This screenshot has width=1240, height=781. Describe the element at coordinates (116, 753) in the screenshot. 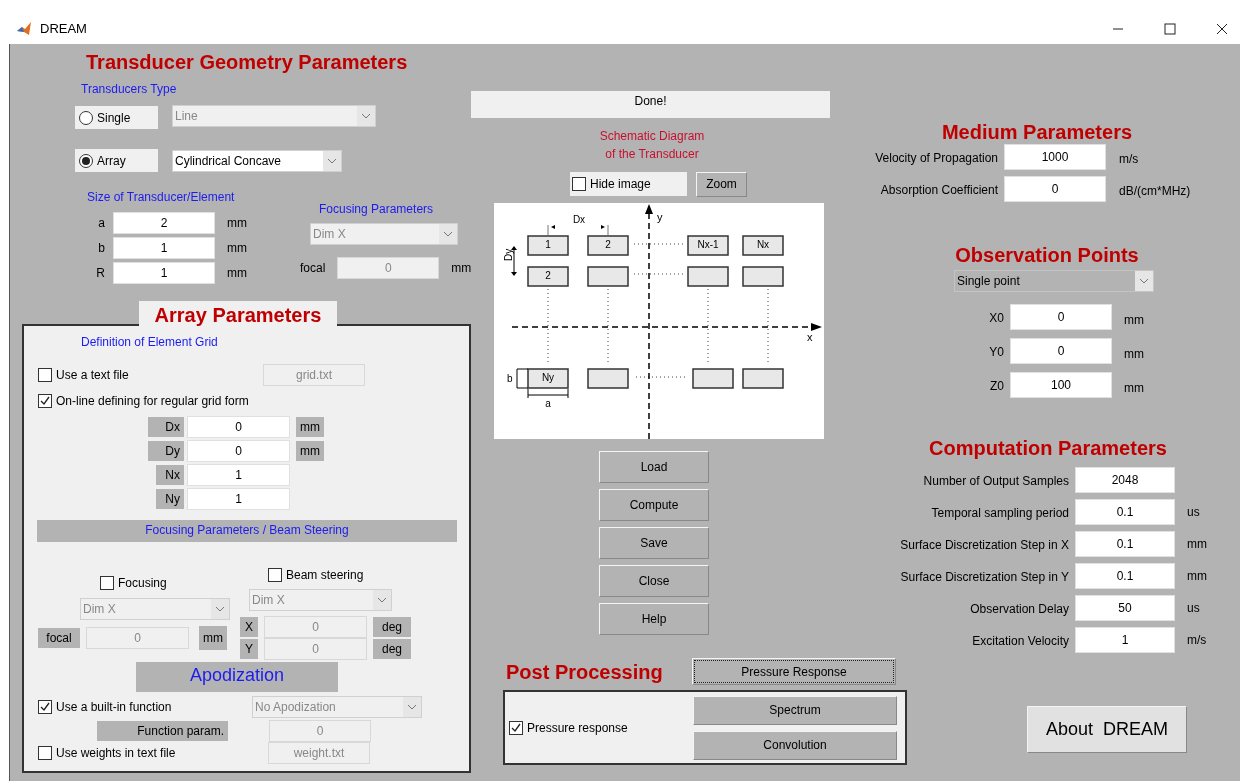

I see `checkbox-label: Use weights in text file` at that location.